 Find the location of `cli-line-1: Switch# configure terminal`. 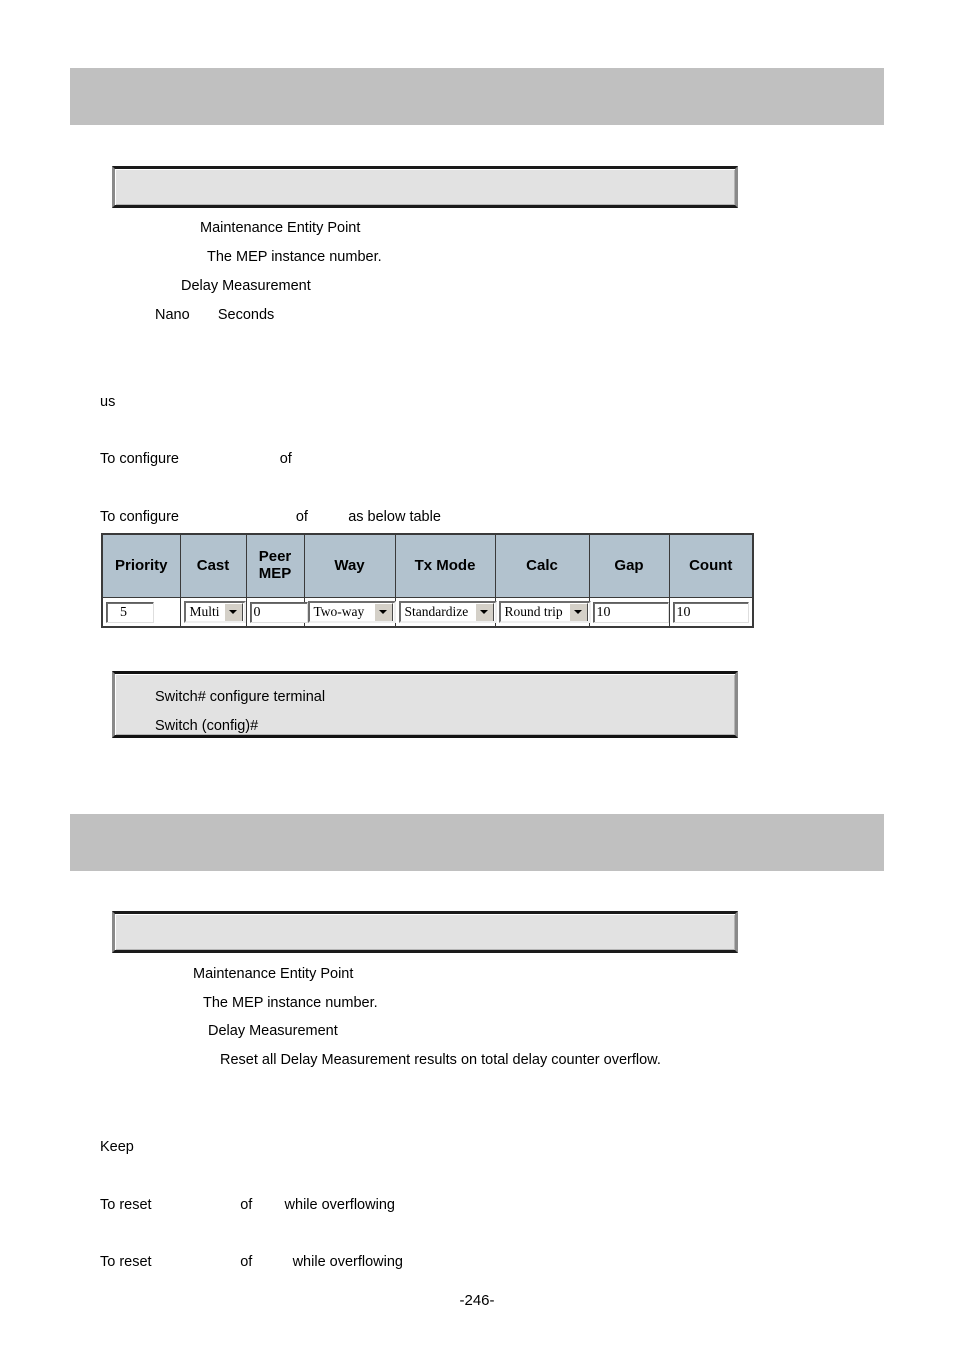

cli-line-1: Switch# configure terminal is located at coordinates (240, 697).